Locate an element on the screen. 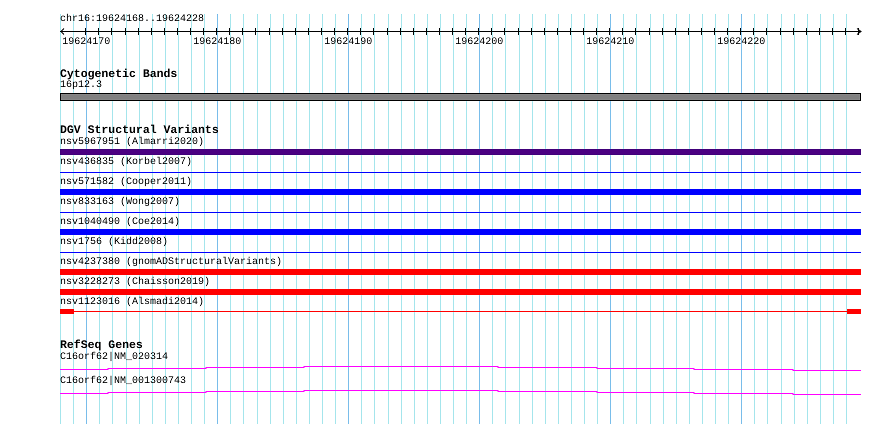 The height and width of the screenshot is (424, 890). feature-label: nsv833163 (Wong2007) is located at coordinates (120, 202).